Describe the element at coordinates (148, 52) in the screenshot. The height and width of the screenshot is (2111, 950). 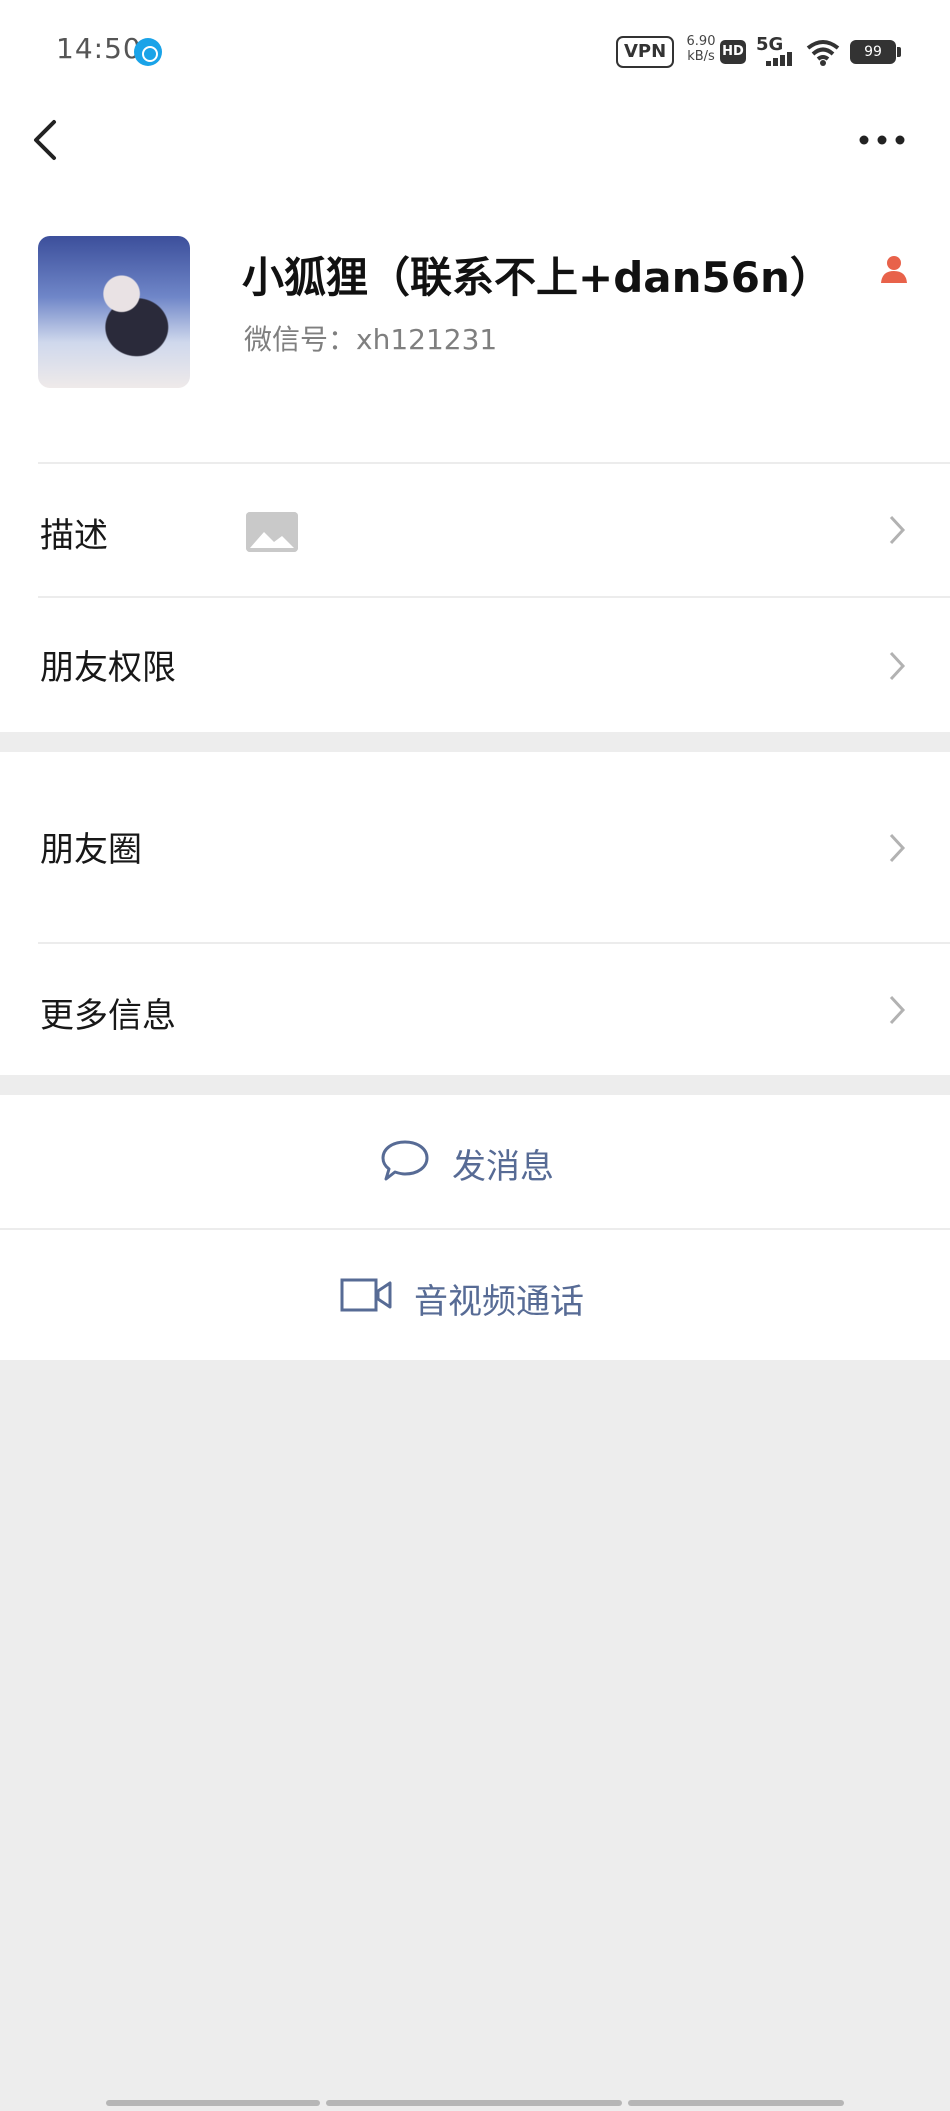
I see `app-notification-icon` at that location.